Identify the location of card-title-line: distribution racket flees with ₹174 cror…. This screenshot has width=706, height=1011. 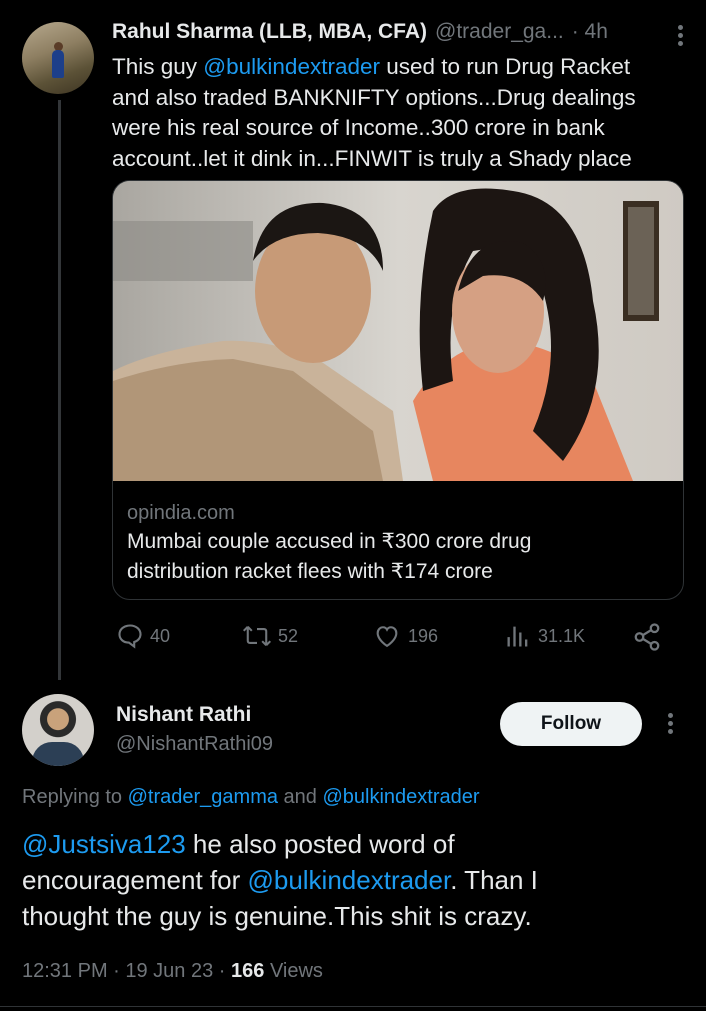
(310, 571).